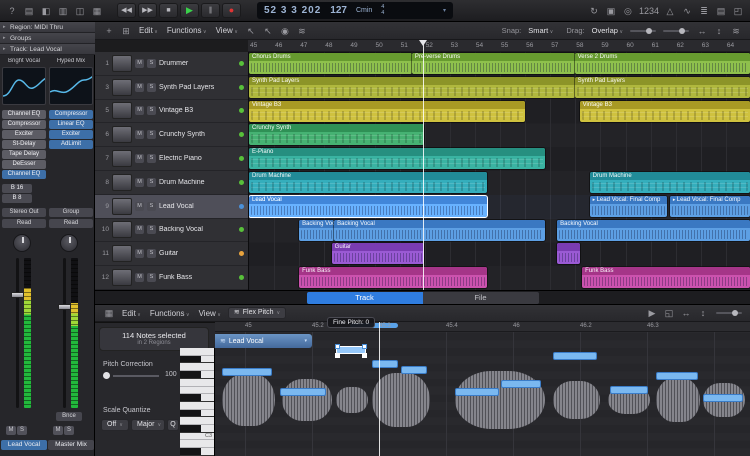 The width and height of the screenshot is (750, 456). Describe the element at coordinates (170, 313) in the screenshot. I see `editor-menu-functions: Functions` at that location.